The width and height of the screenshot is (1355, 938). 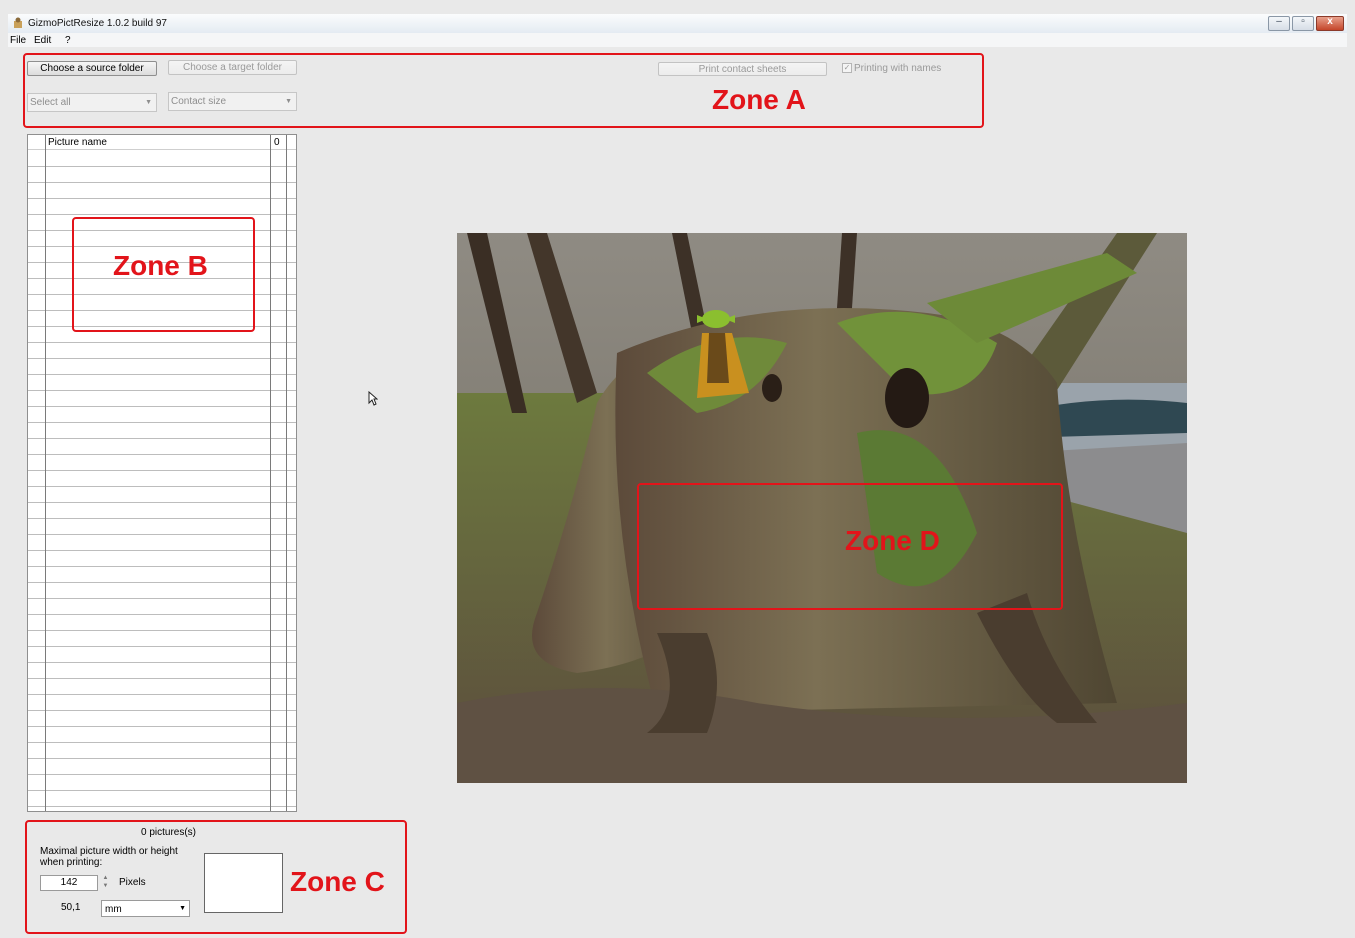 I want to click on zone-b-label: Zone B, so click(x=160, y=265).